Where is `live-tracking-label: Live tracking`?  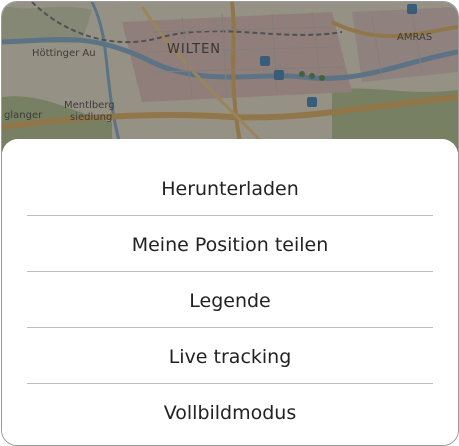
live-tracking-label: Live tracking is located at coordinates (230, 357).